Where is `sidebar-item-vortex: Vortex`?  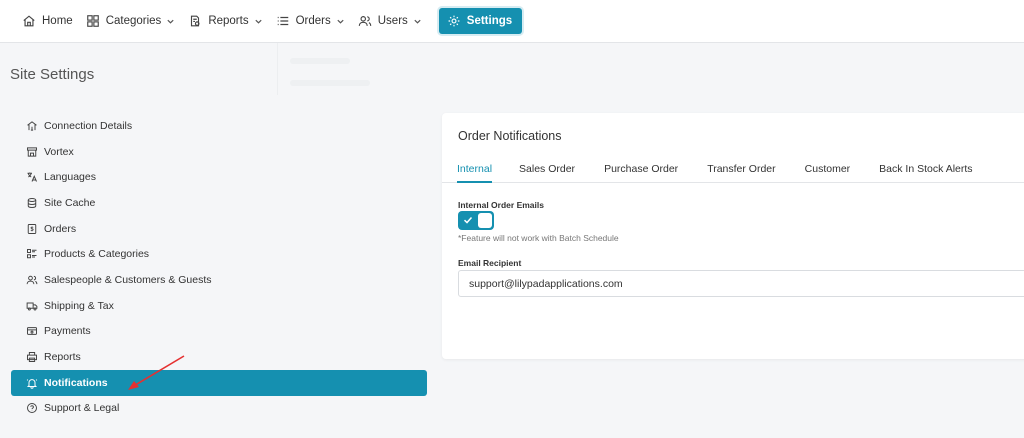 sidebar-item-vortex: Vortex is located at coordinates (219, 152).